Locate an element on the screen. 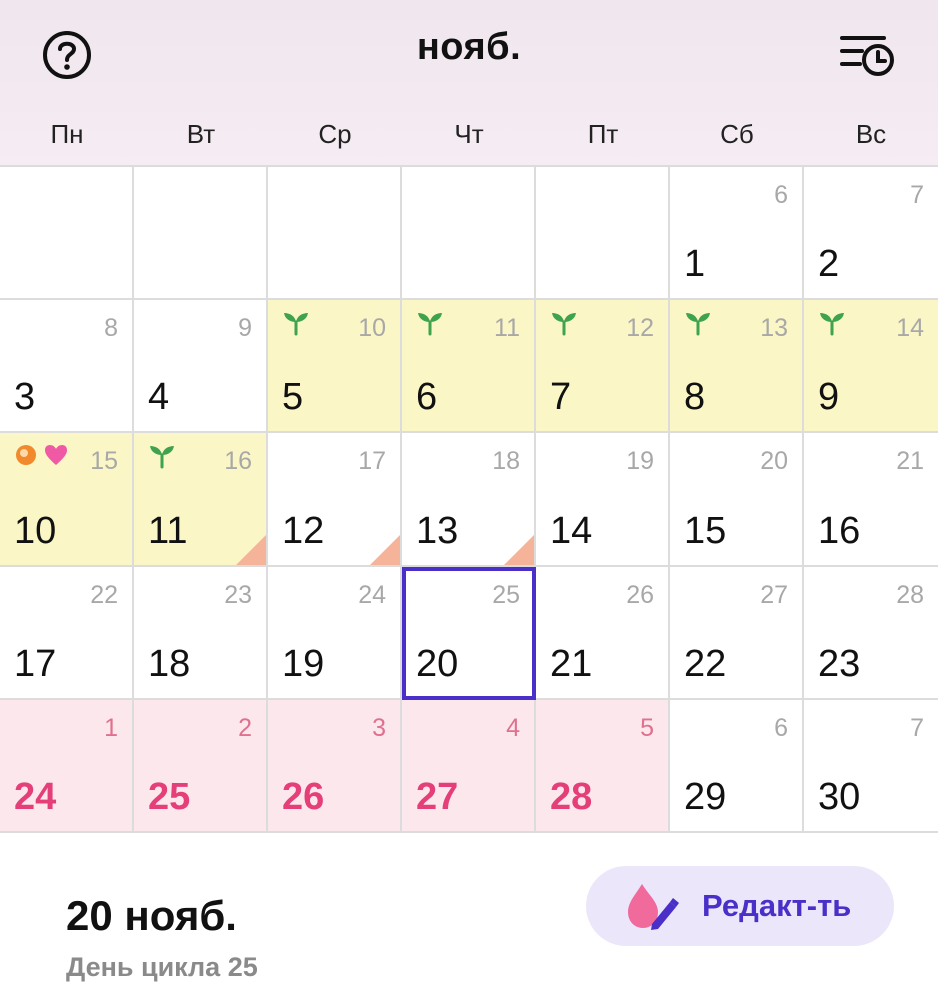 The image size is (938, 1000). calendar-date-number: 7 is located at coordinates (561, 397).